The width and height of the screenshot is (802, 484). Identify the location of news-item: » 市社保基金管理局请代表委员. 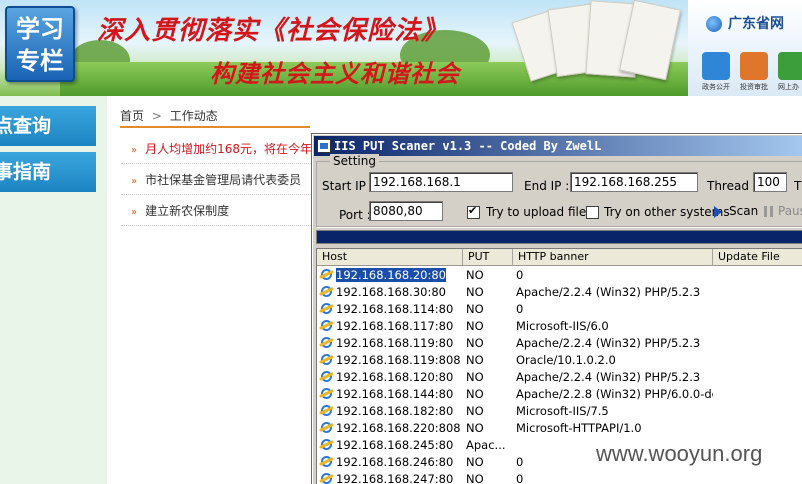
(216, 180).